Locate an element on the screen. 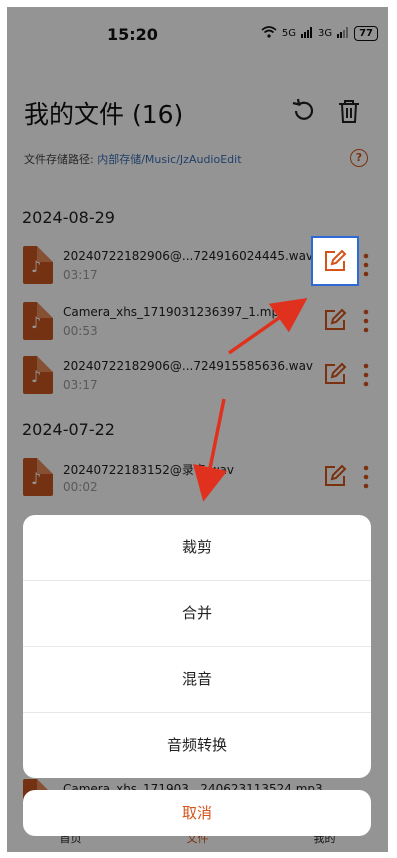  screen-edge is located at coordinates (392, 429).